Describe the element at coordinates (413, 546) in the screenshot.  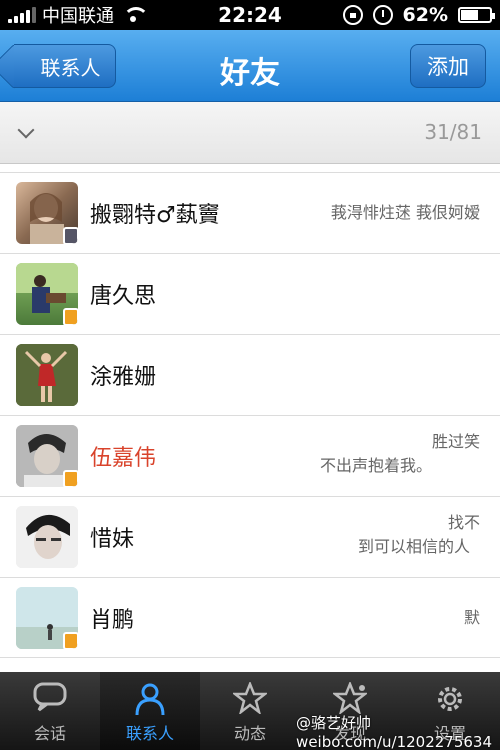
I see `contact-signature-line2: 到可以相信的人` at that location.